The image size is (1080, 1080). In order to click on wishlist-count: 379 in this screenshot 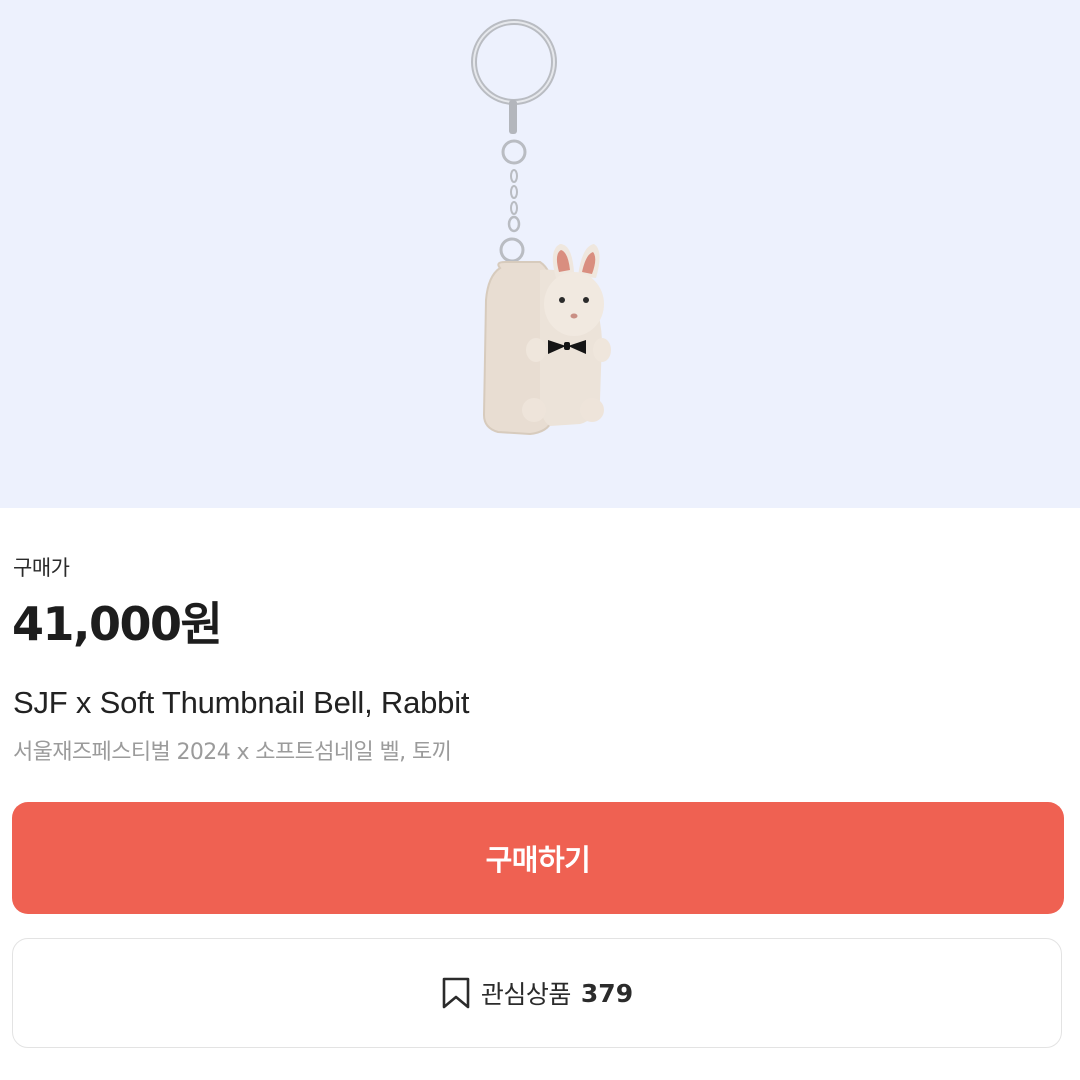, I will do `click(607, 993)`.